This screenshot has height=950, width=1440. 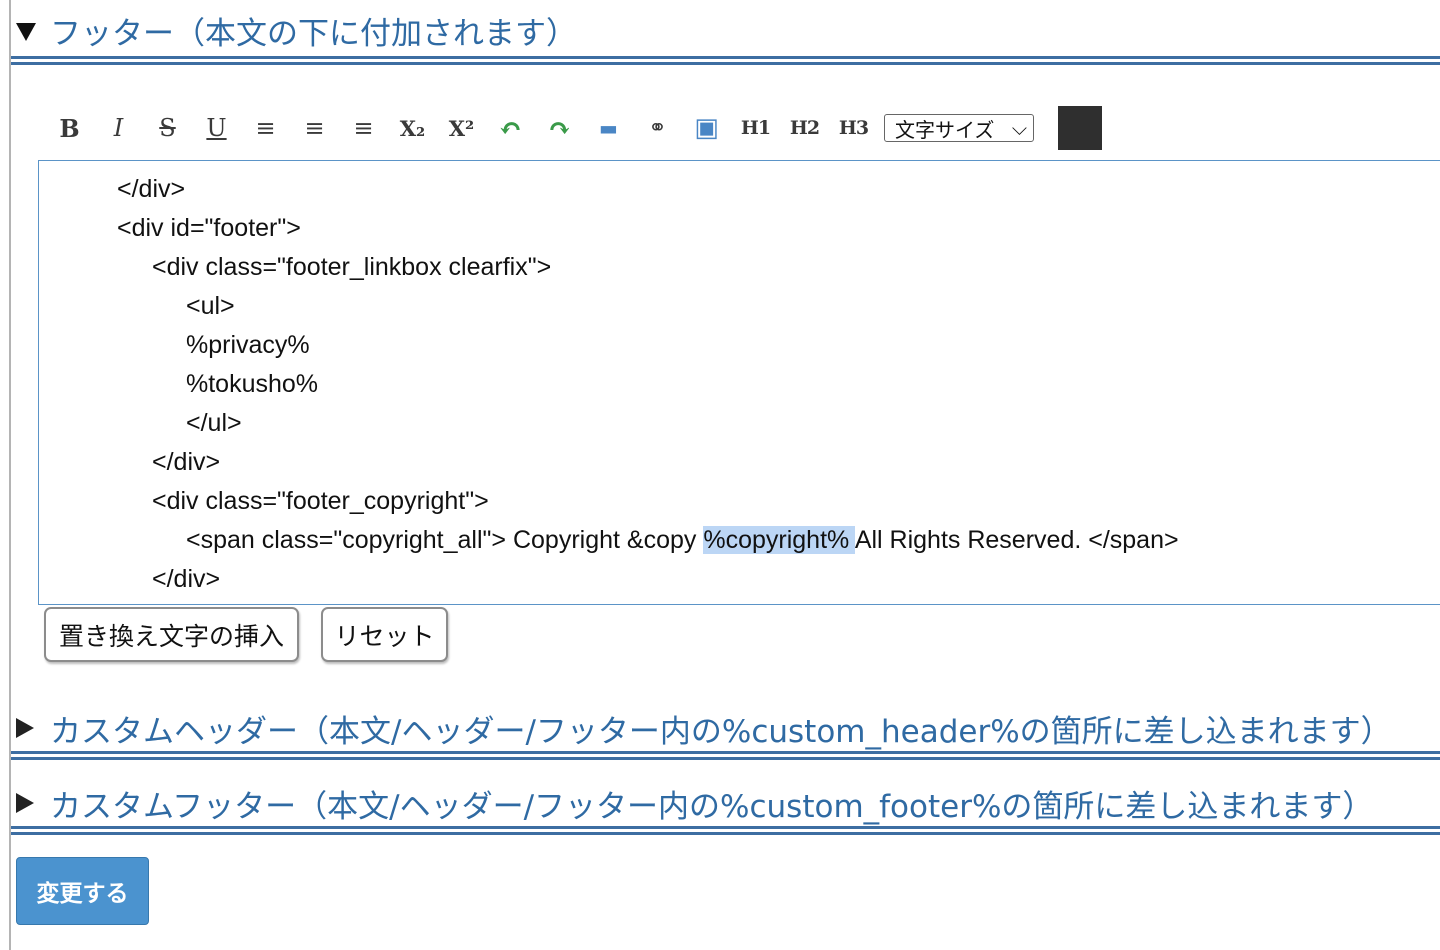 What do you see at coordinates (171, 634) in the screenshot?
I see `insert-placeholder-button: 置き換え文字の挿入` at bounding box center [171, 634].